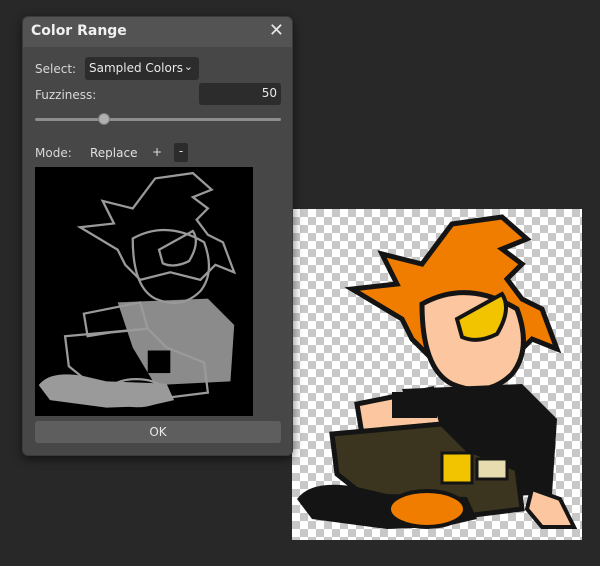 The image size is (600, 566). I want to click on chevron-down-icon: ⌄, so click(188, 66).